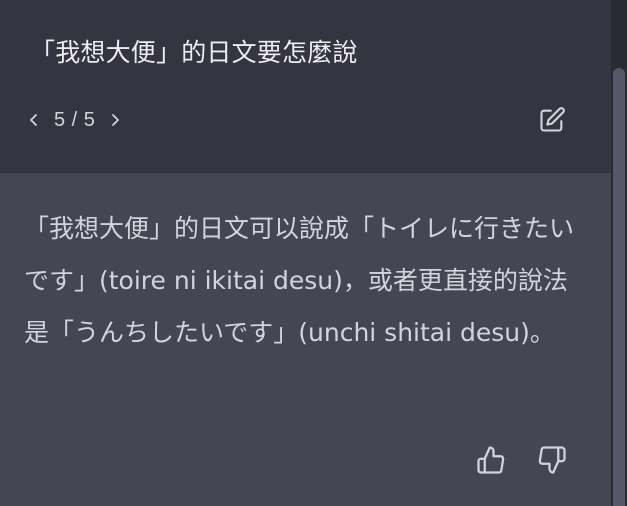 The height and width of the screenshot is (506, 627). I want to click on chevron-right-icon, so click(115, 120).